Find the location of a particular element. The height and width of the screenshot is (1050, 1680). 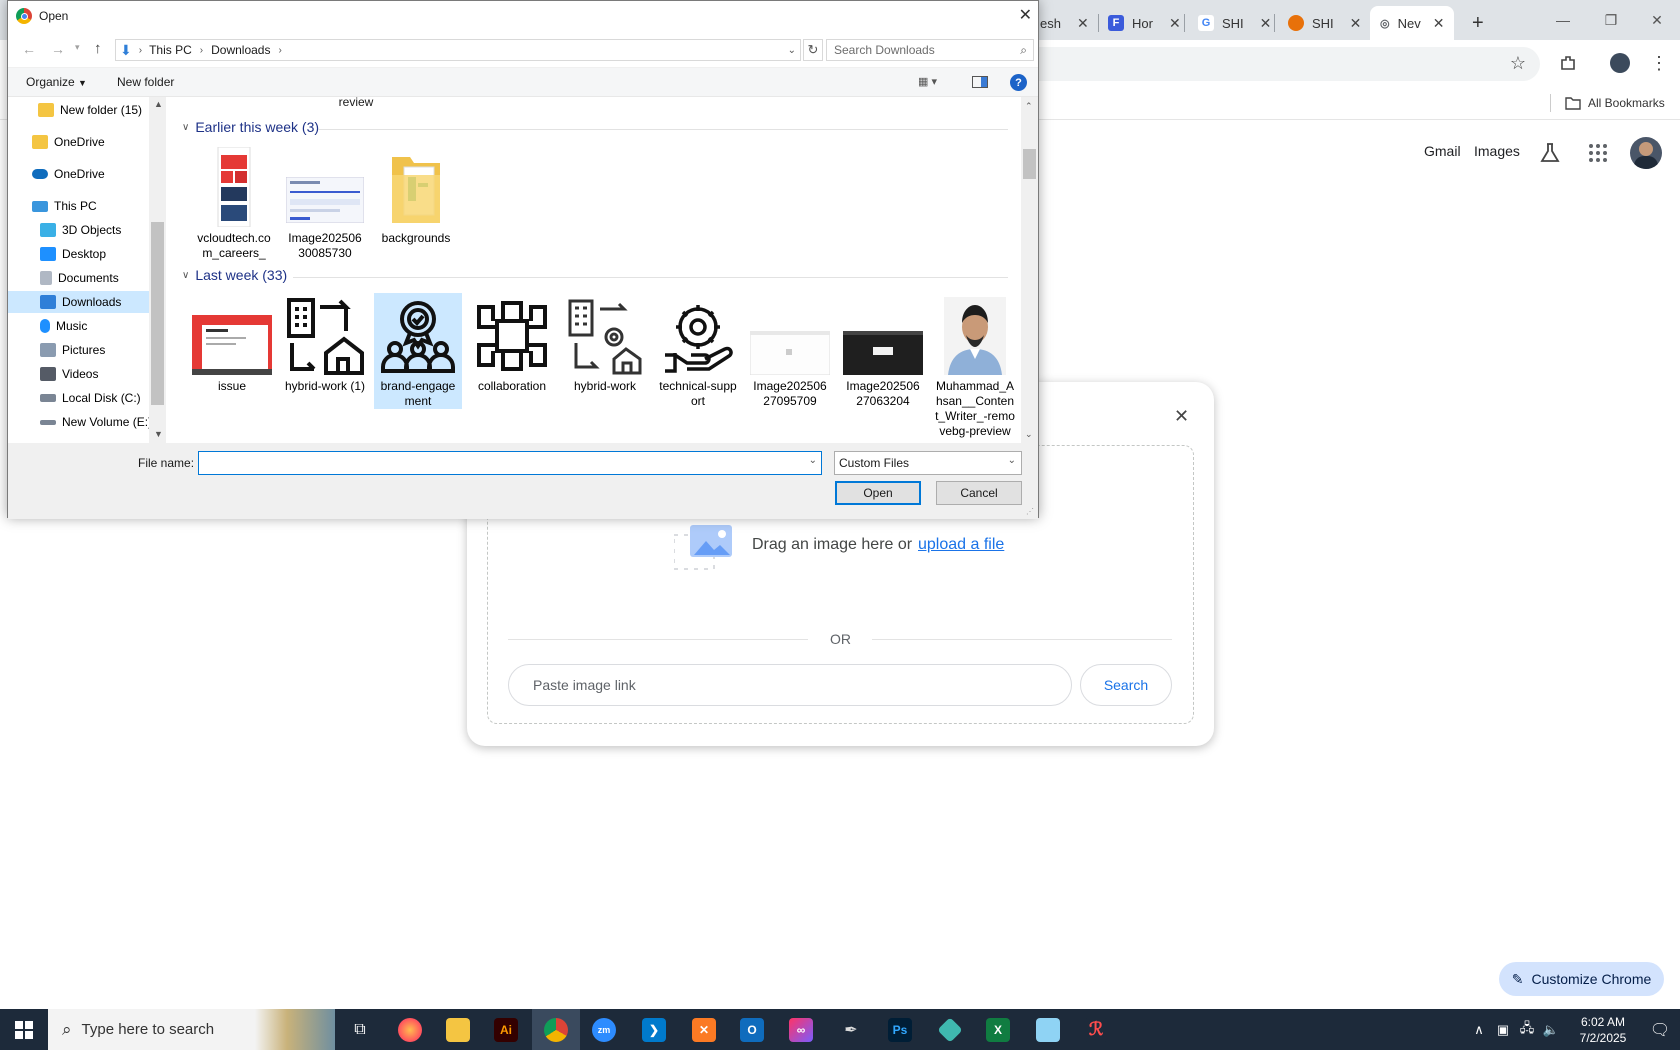

scroll-up-icon: ▲ is located at coordinates (158, 104).